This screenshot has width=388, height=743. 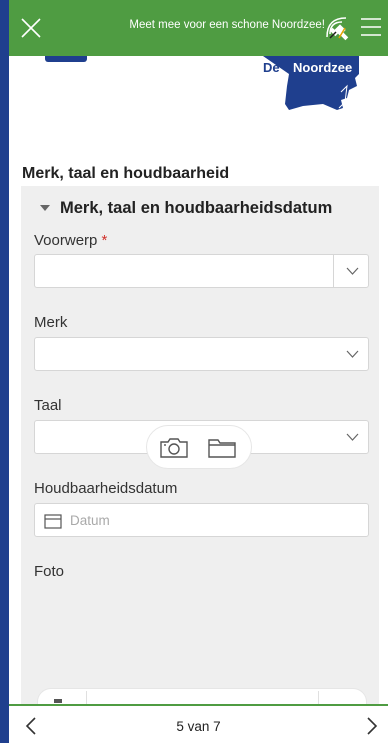 I want to click on collapse-triangle-icon, so click(x=45, y=208).